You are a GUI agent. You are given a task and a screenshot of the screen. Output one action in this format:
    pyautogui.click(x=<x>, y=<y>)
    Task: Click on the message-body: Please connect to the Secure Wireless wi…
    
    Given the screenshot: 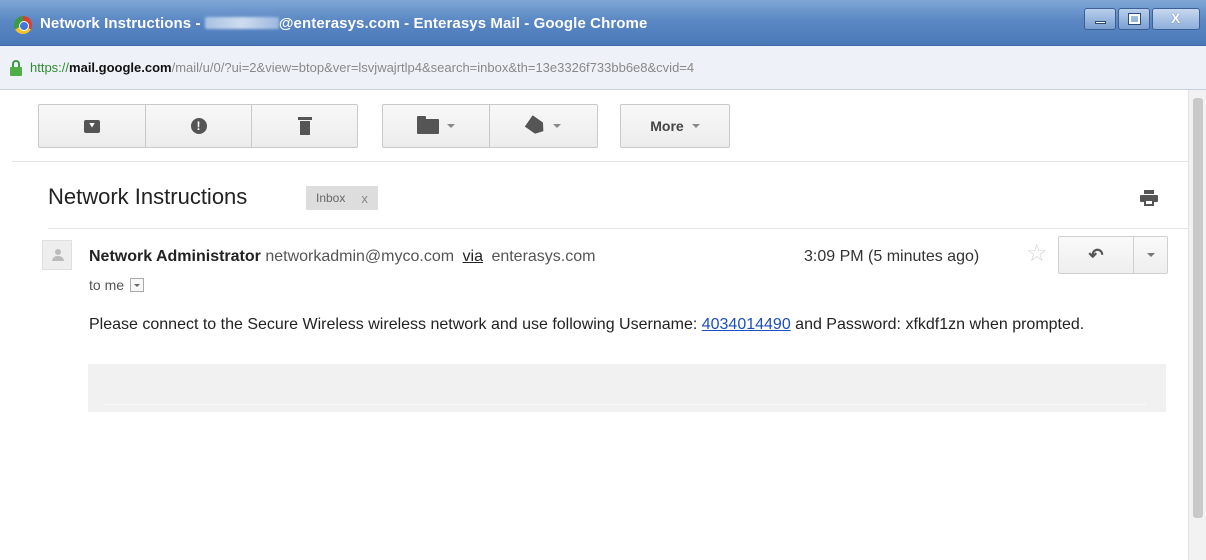 What is the action you would take?
    pyautogui.click(x=629, y=325)
    